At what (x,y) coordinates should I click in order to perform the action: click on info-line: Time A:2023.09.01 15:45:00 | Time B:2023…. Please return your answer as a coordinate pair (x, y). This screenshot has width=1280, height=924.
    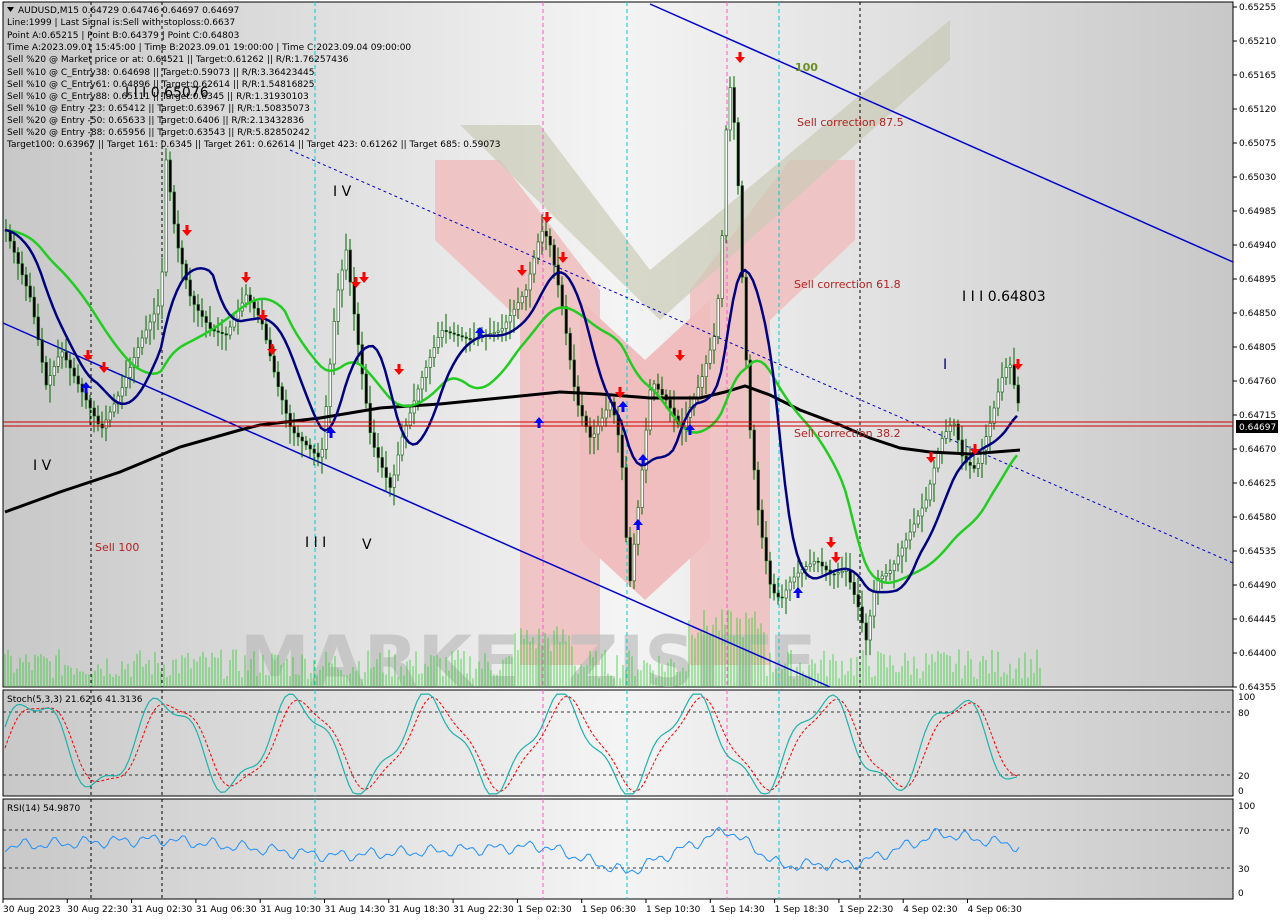
    Looking at the image, I should click on (208, 48).